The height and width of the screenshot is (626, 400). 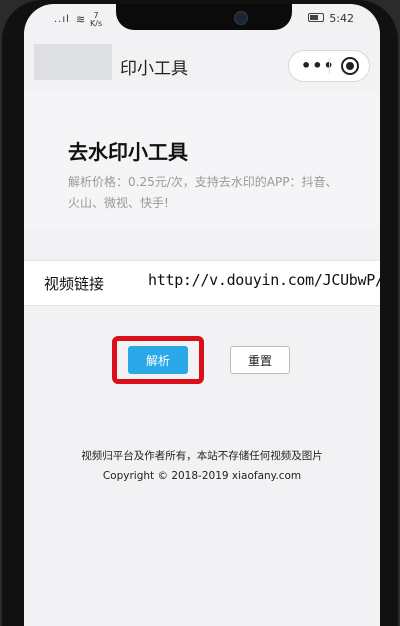 I want to click on net-speed: 7 K/s, so click(x=96, y=20).